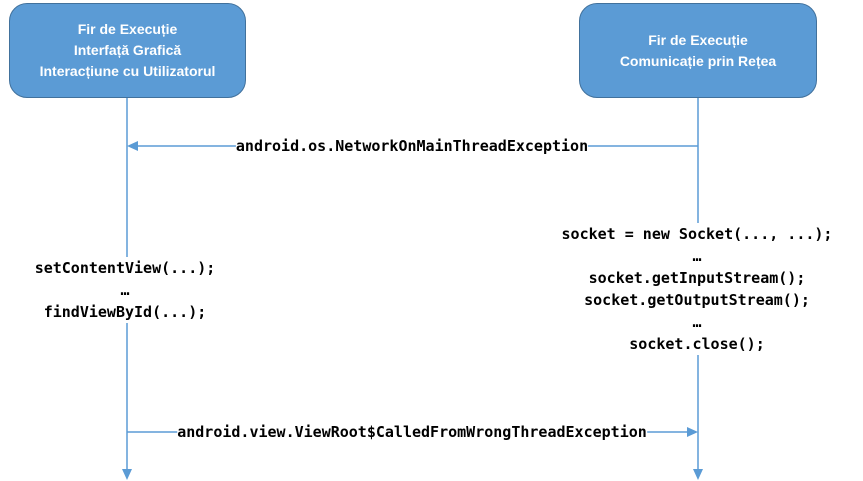 The height and width of the screenshot is (481, 863). I want to click on wrong-thread-arrowhead, so click(692, 432).